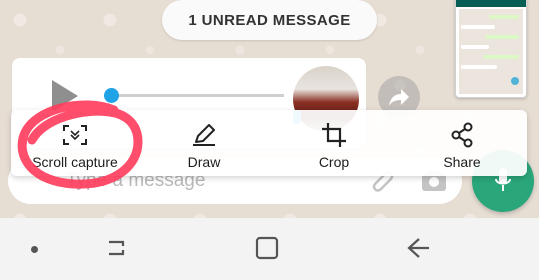 This screenshot has width=539, height=280. I want to click on unread-banner-text: 1 UNREAD MESSAGE, so click(269, 20).